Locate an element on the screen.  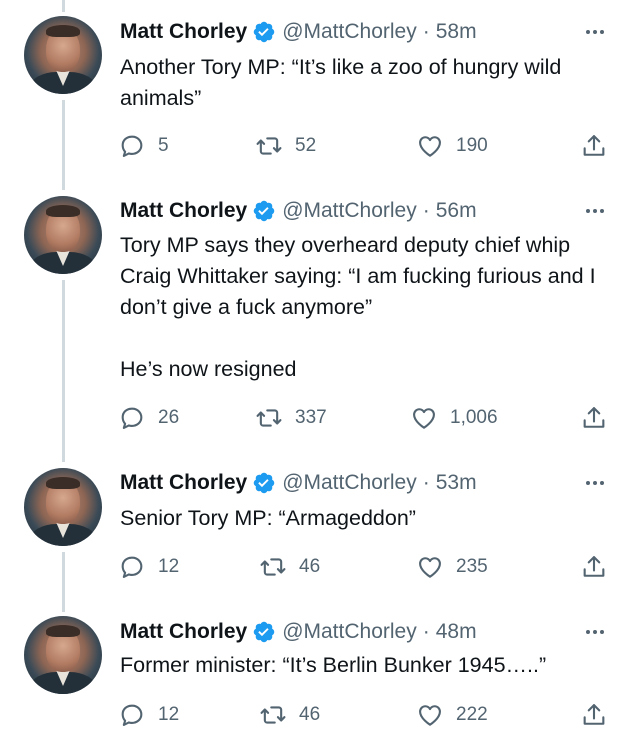
tweet-header: Matt Chorley @MattChorley · 56m is located at coordinates (298, 211).